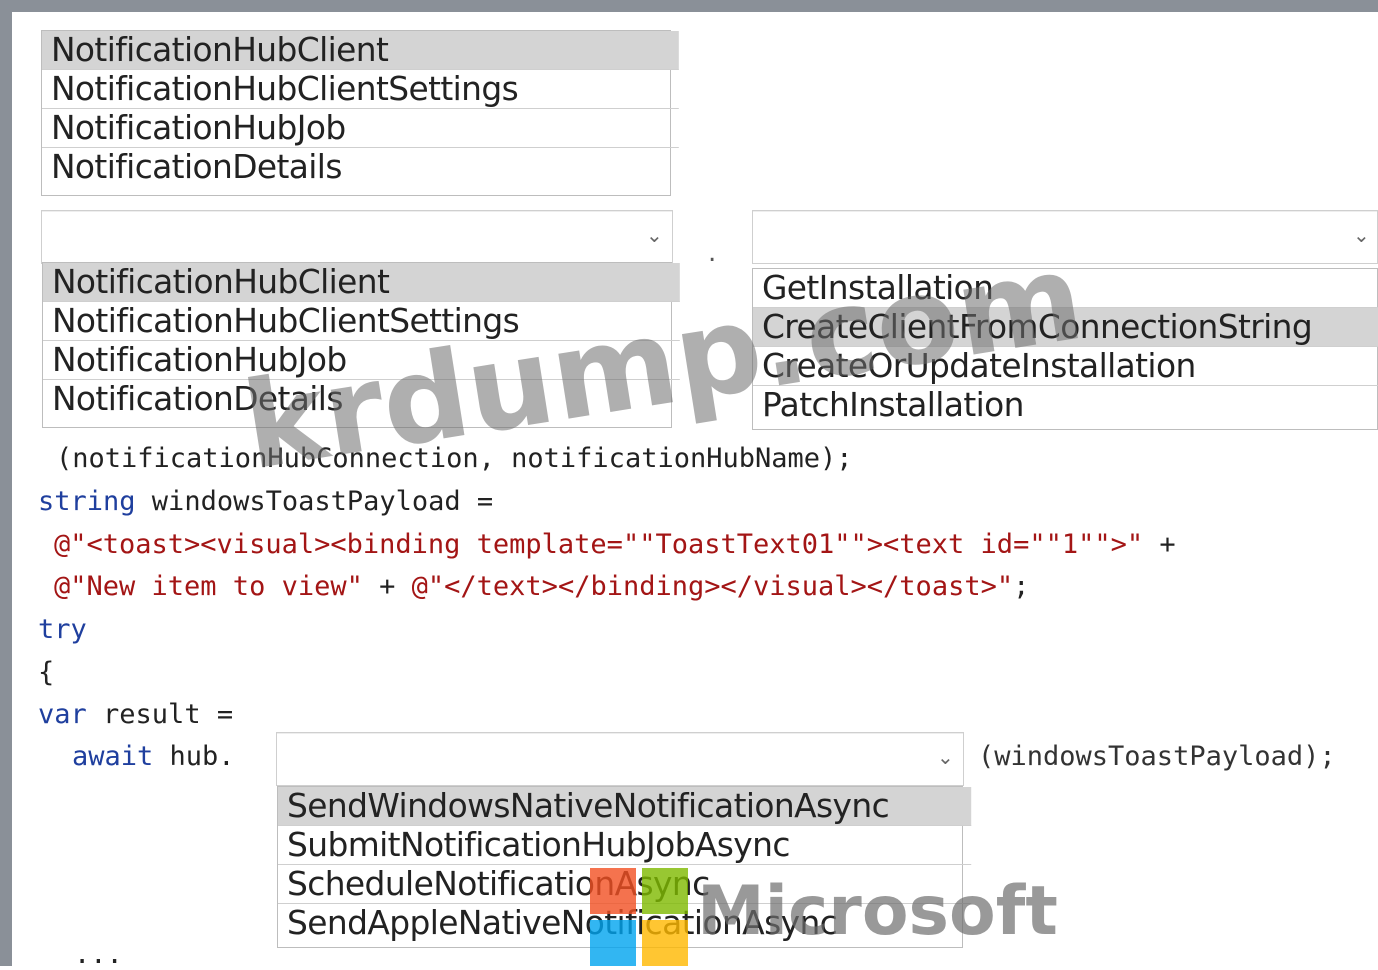 Image resolution: width=1378 pixels, height=970 pixels. What do you see at coordinates (1065, 237) in the screenshot?
I see `dropdown3-select: ⌄` at bounding box center [1065, 237].